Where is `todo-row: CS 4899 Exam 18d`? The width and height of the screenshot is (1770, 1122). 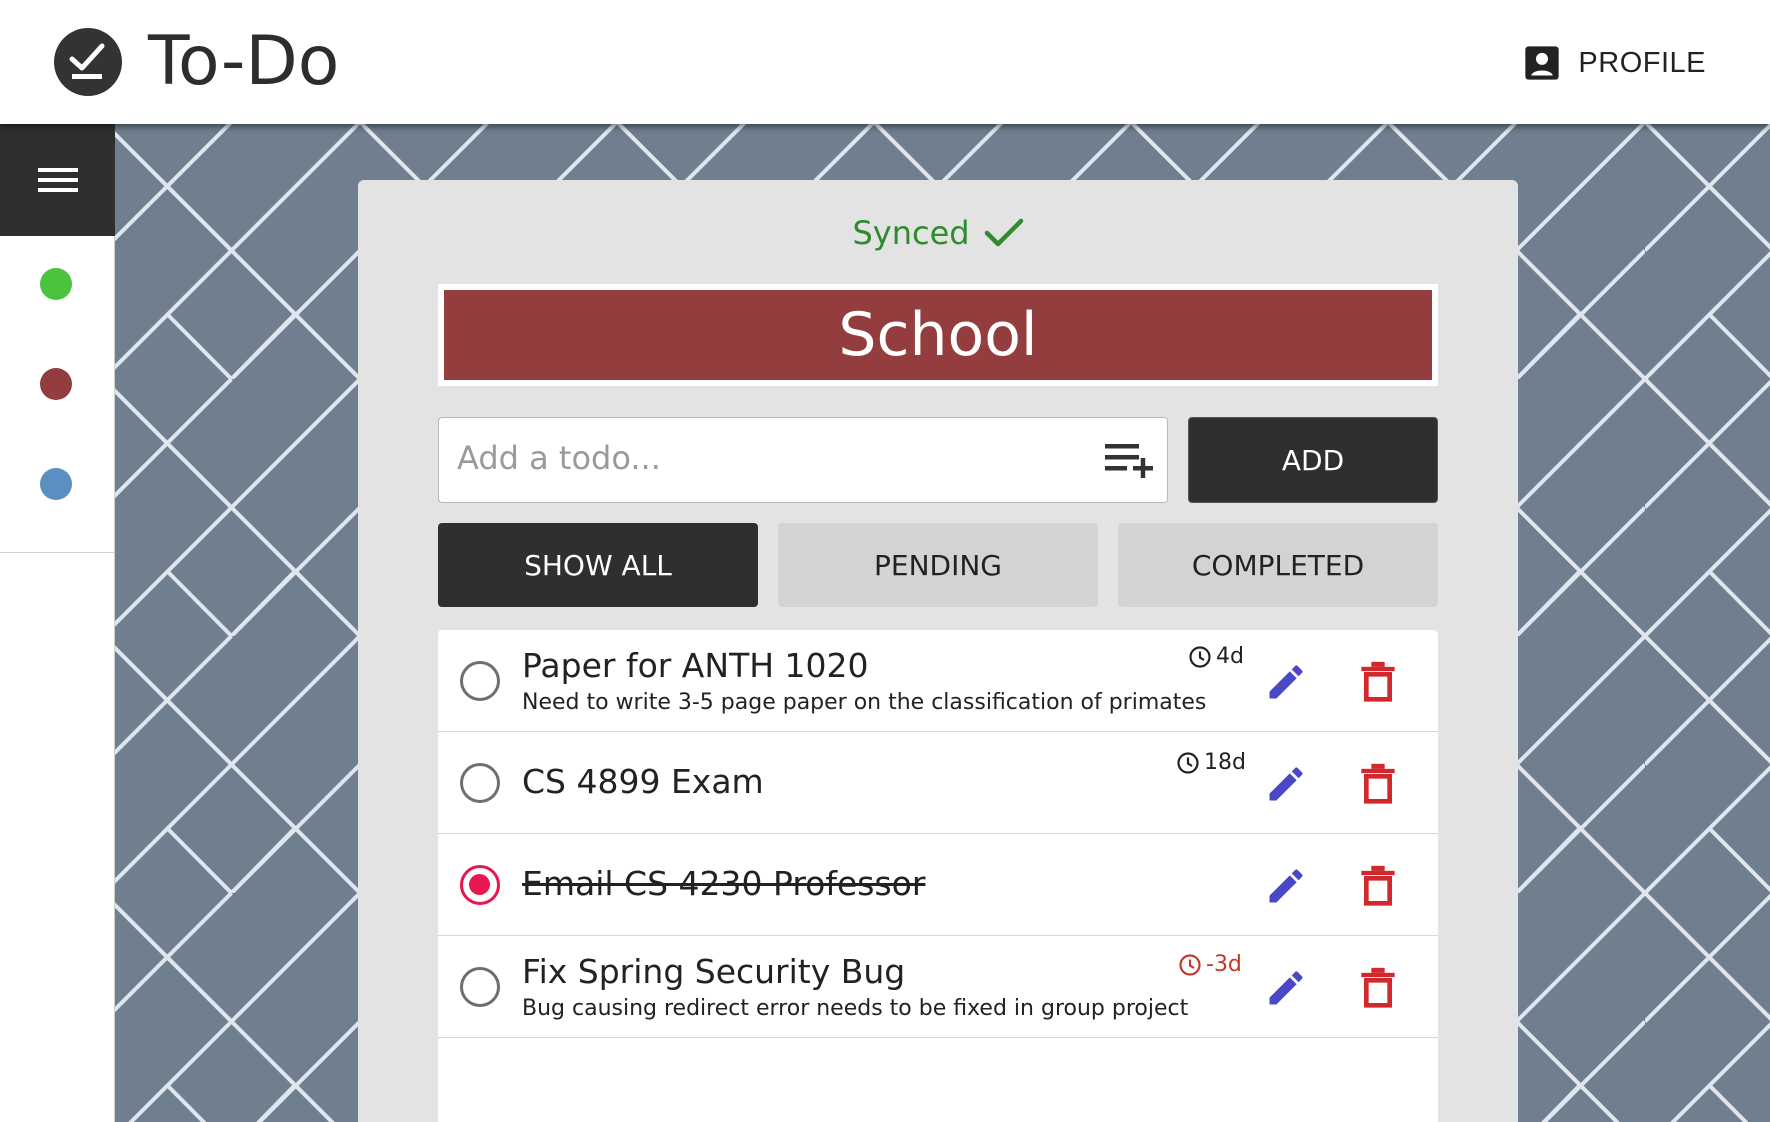
todo-row: CS 4899 Exam 18d is located at coordinates (938, 783).